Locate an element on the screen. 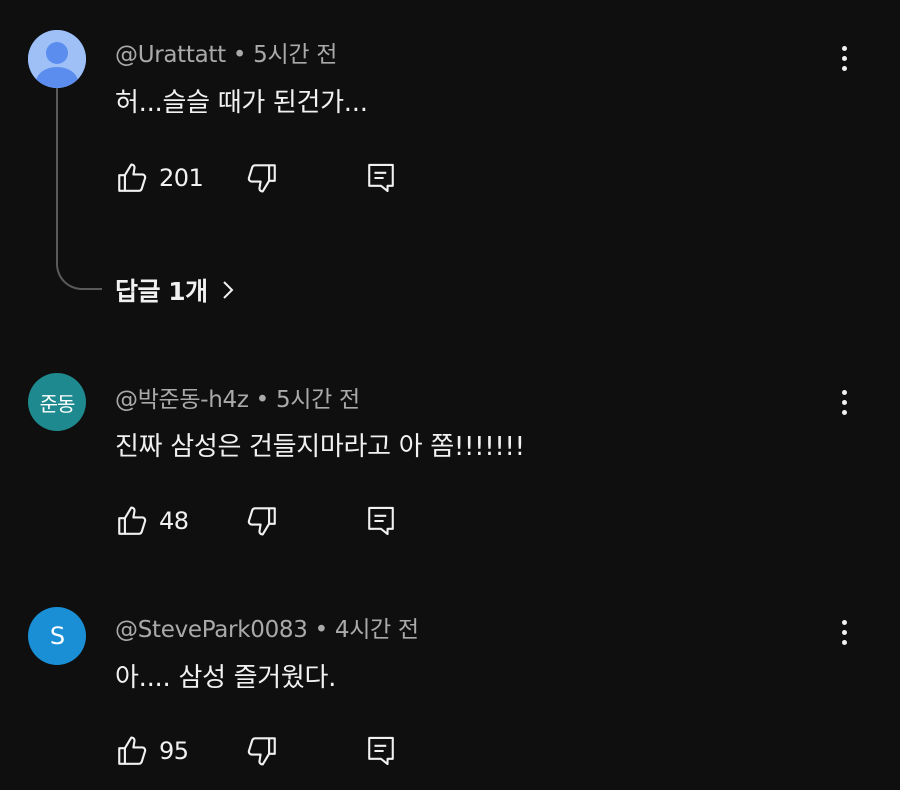  avatar-initials: S is located at coordinates (57, 636).